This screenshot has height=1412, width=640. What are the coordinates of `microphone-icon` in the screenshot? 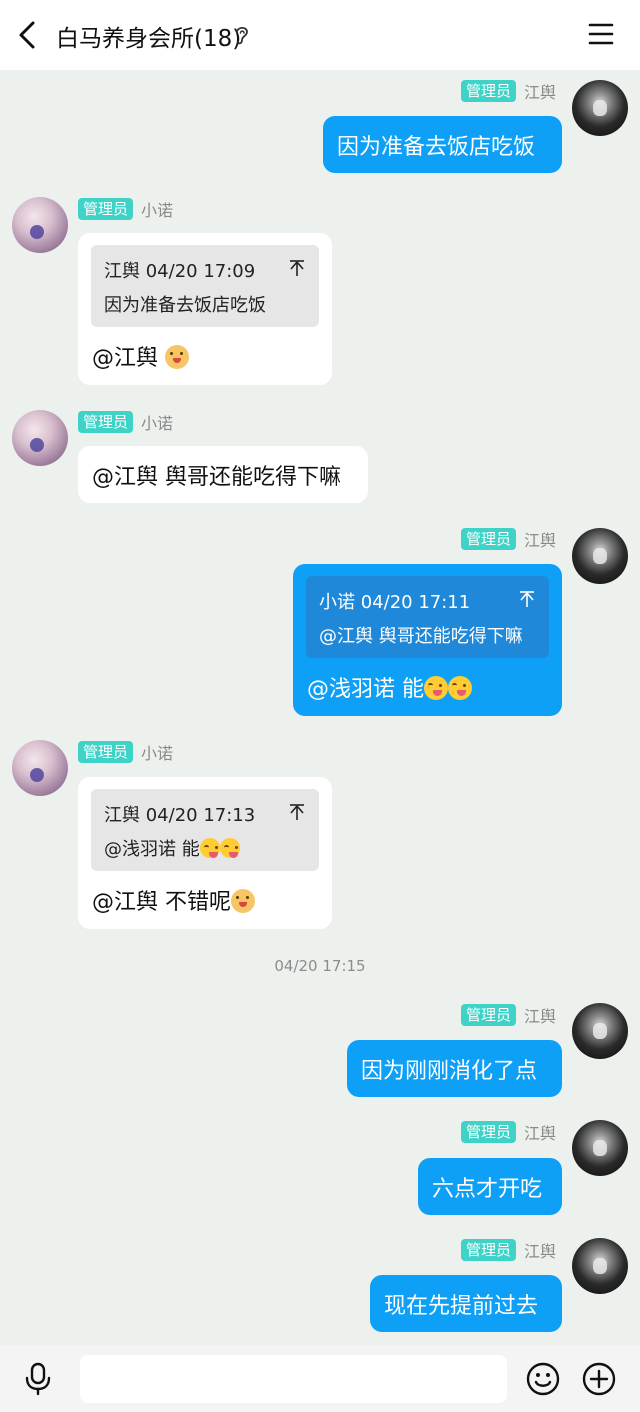 It's located at (38, 1379).